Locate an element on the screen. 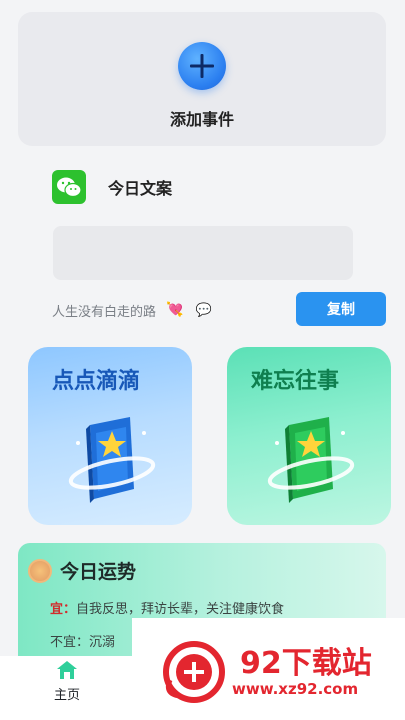 This screenshot has width=405, height=720. watermark-url: www.xz92.com is located at coordinates (295, 689).